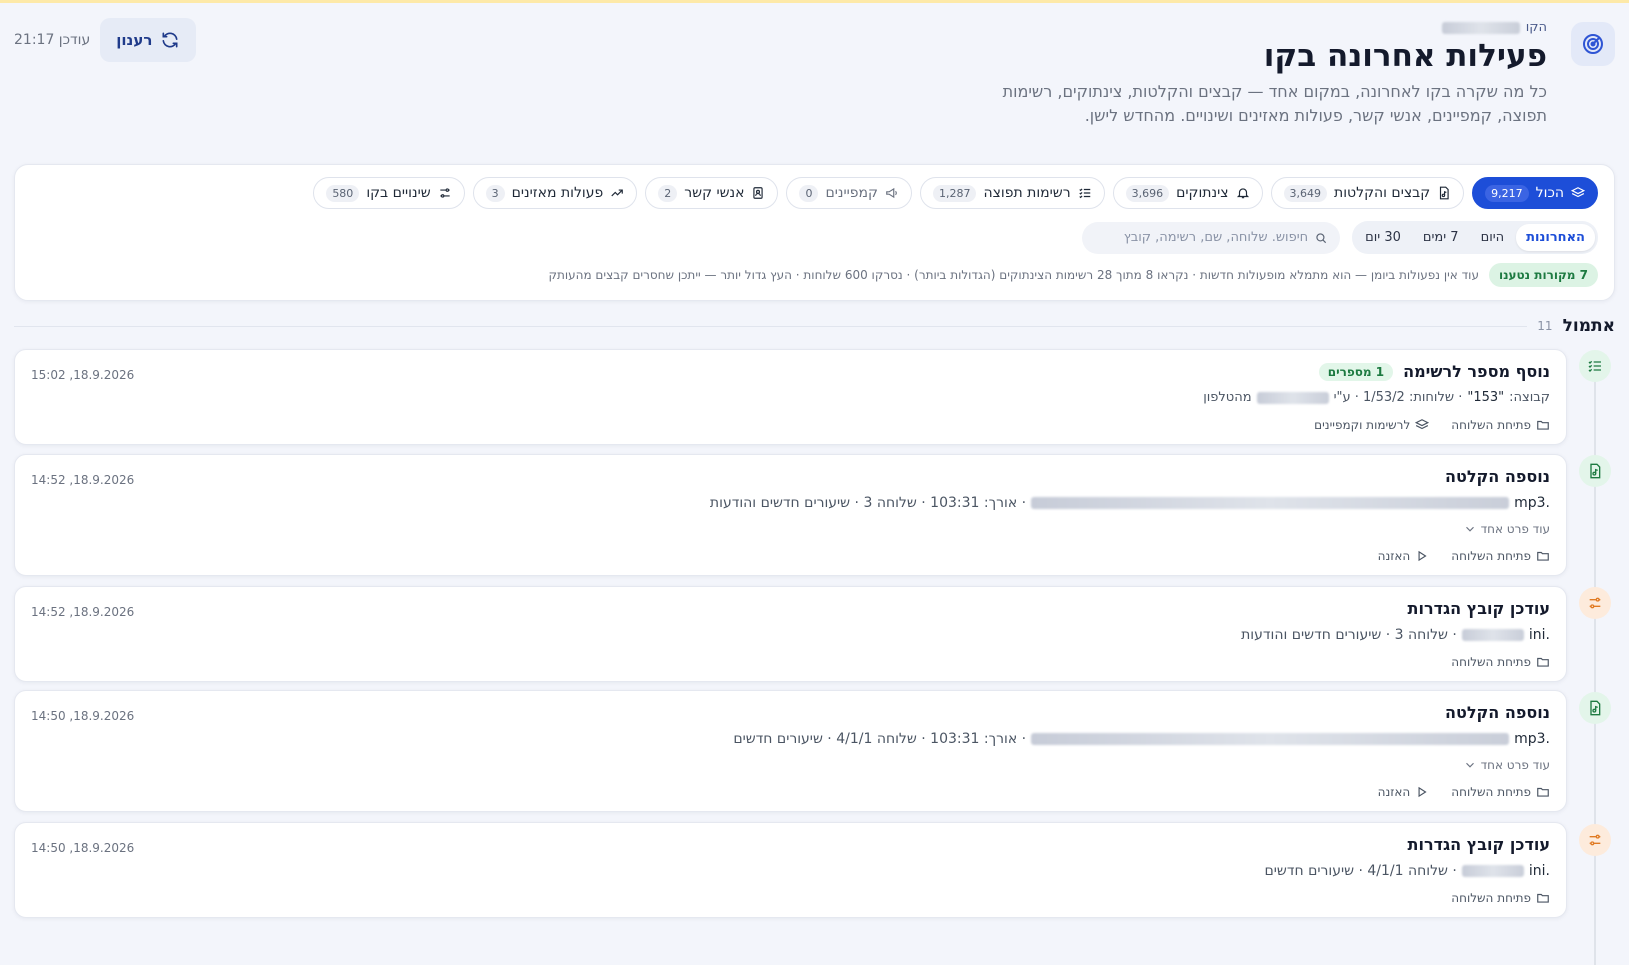 Image resolution: width=1629 pixels, height=965 pixels. I want to click on day-divider, so click(771, 326).